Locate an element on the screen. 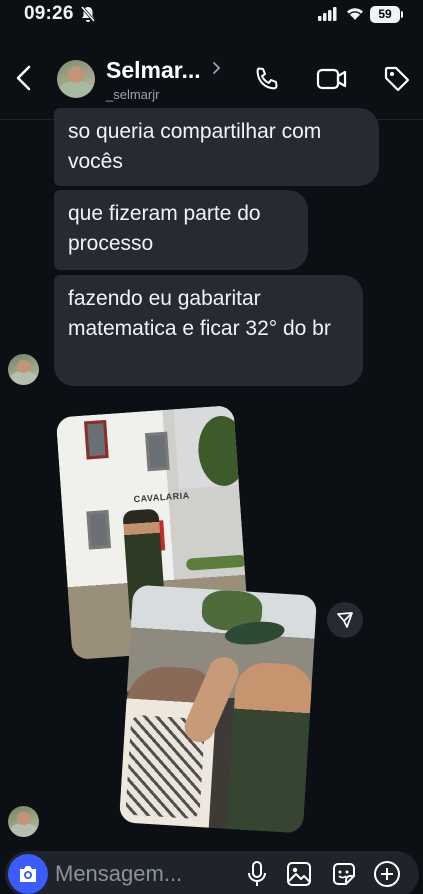  photo-cadet is located at coordinates (270, 747).